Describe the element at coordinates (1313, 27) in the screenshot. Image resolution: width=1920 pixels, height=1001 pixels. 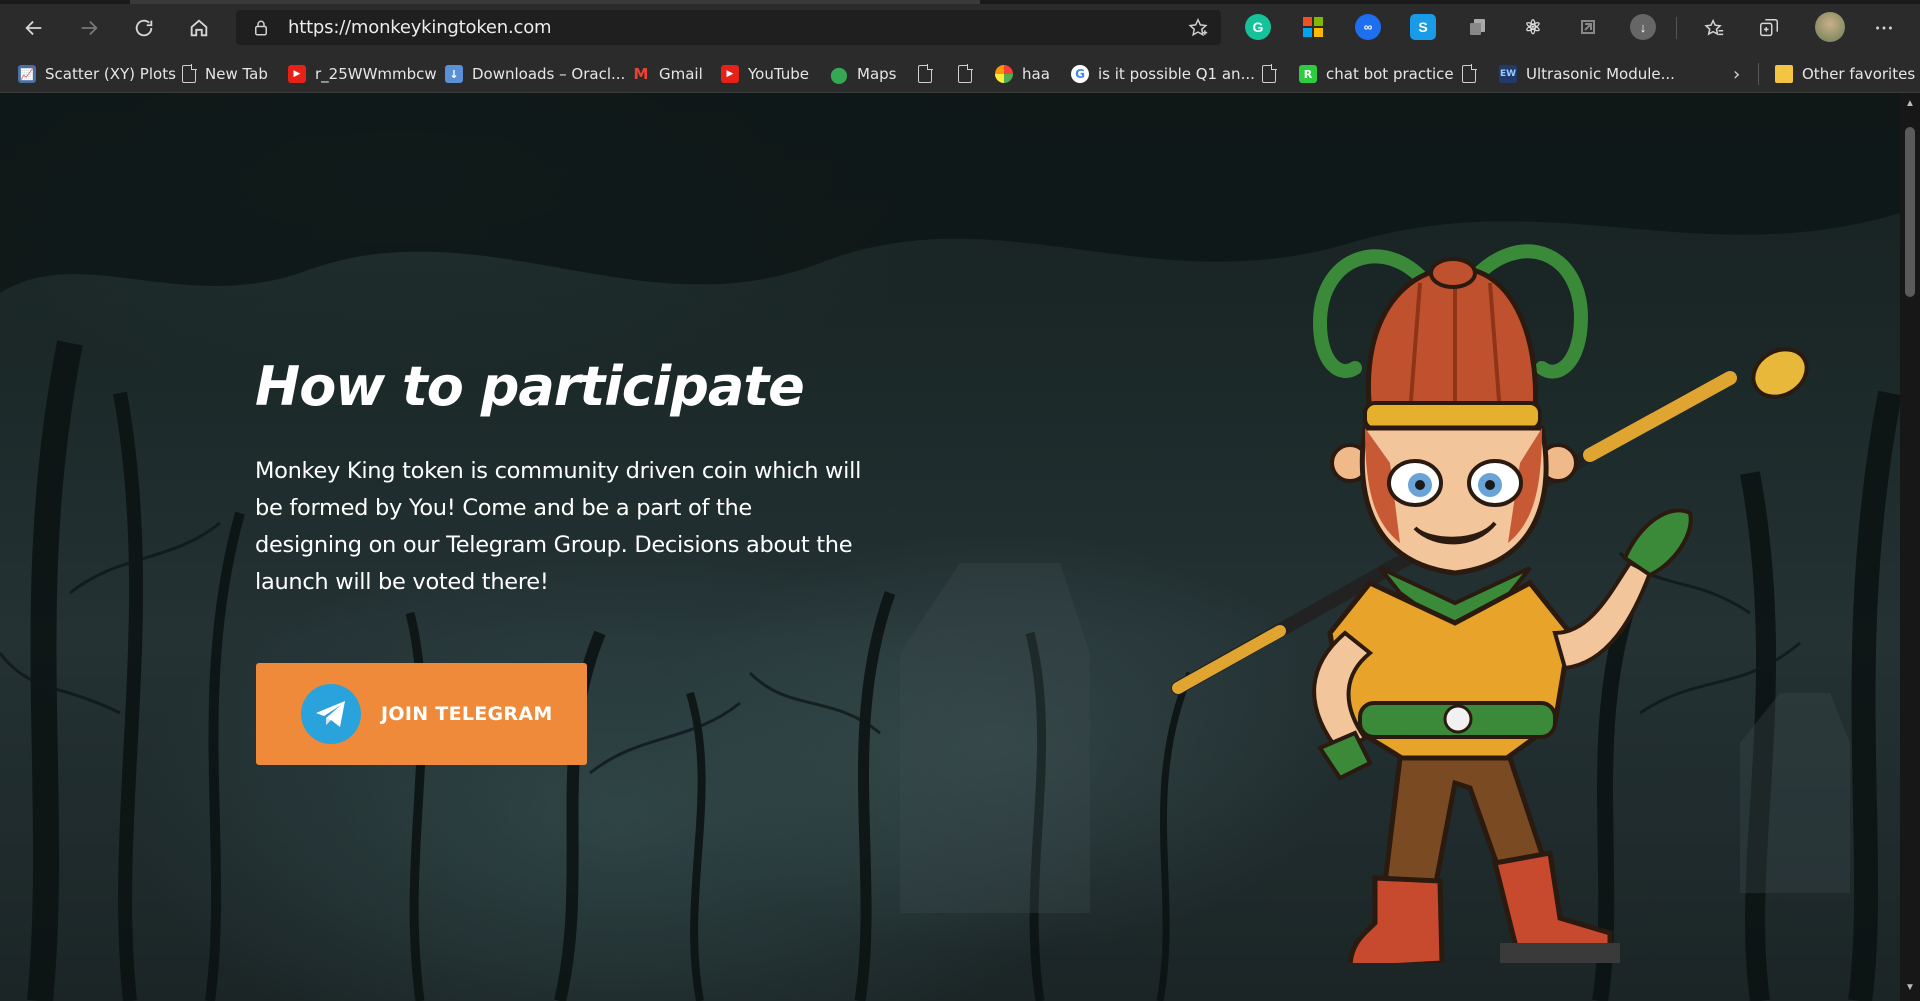
I see `office-icon` at that location.